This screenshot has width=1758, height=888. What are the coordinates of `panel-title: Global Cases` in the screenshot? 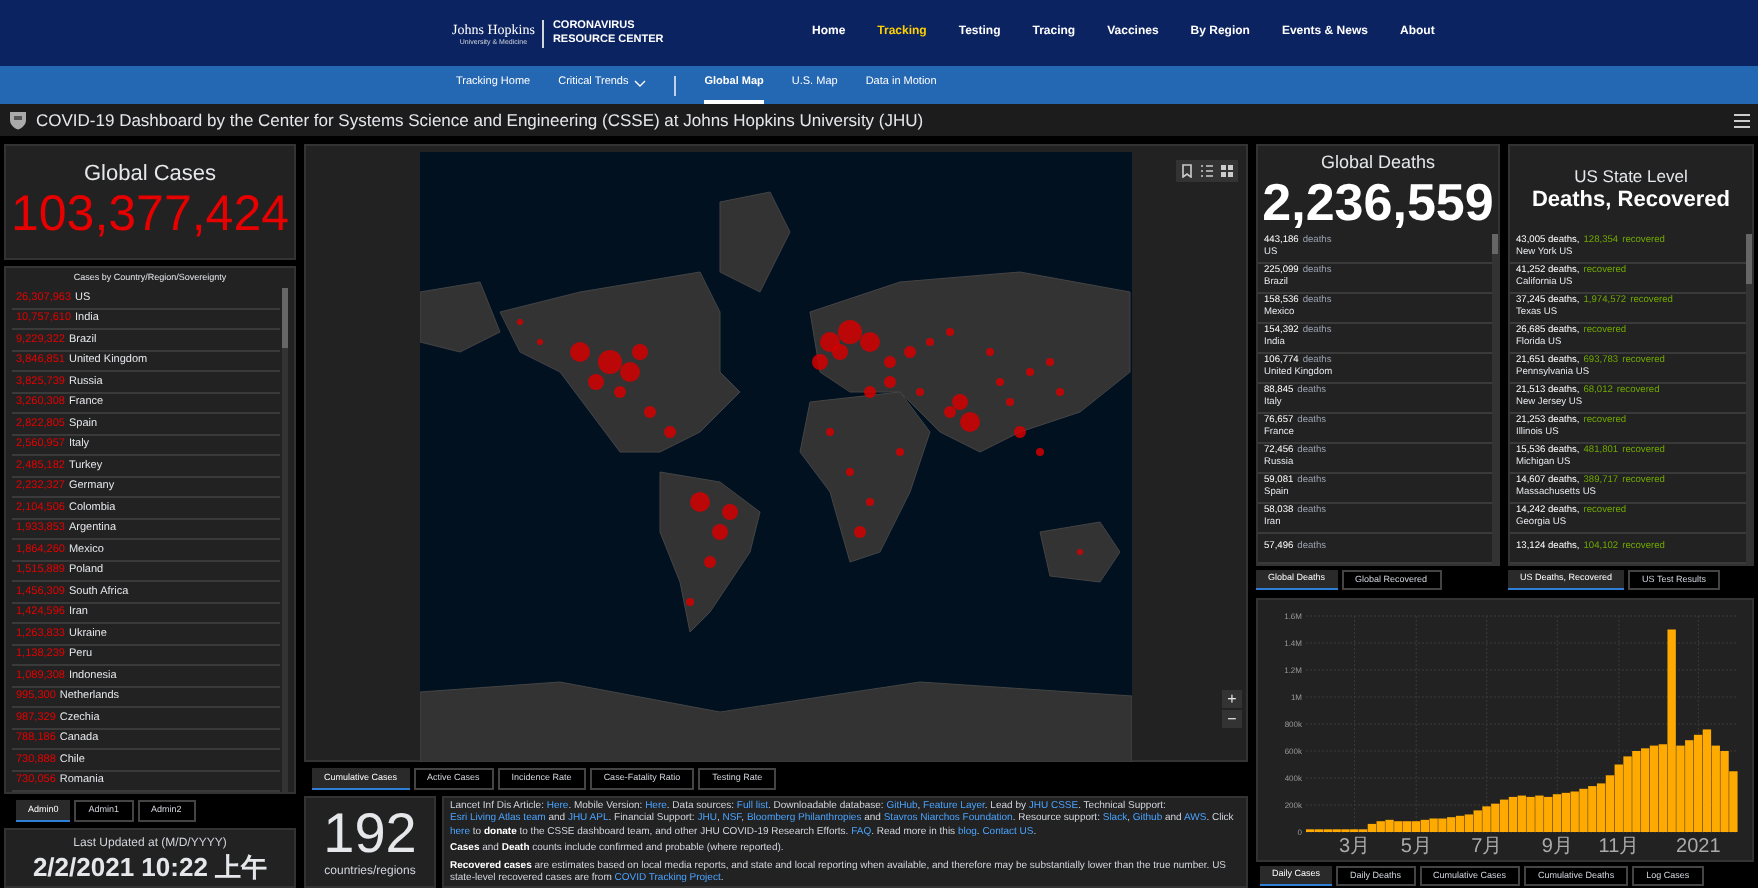 It's located at (150, 175).